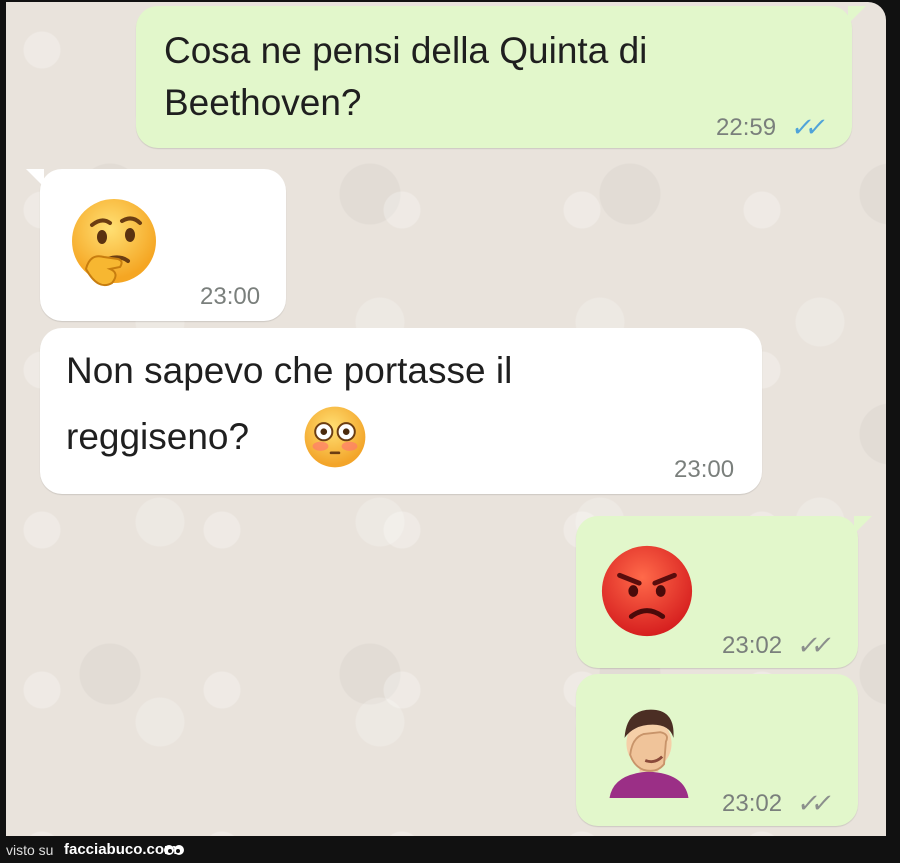  I want to click on flushed-face-emoji-icon, so click(335, 437).